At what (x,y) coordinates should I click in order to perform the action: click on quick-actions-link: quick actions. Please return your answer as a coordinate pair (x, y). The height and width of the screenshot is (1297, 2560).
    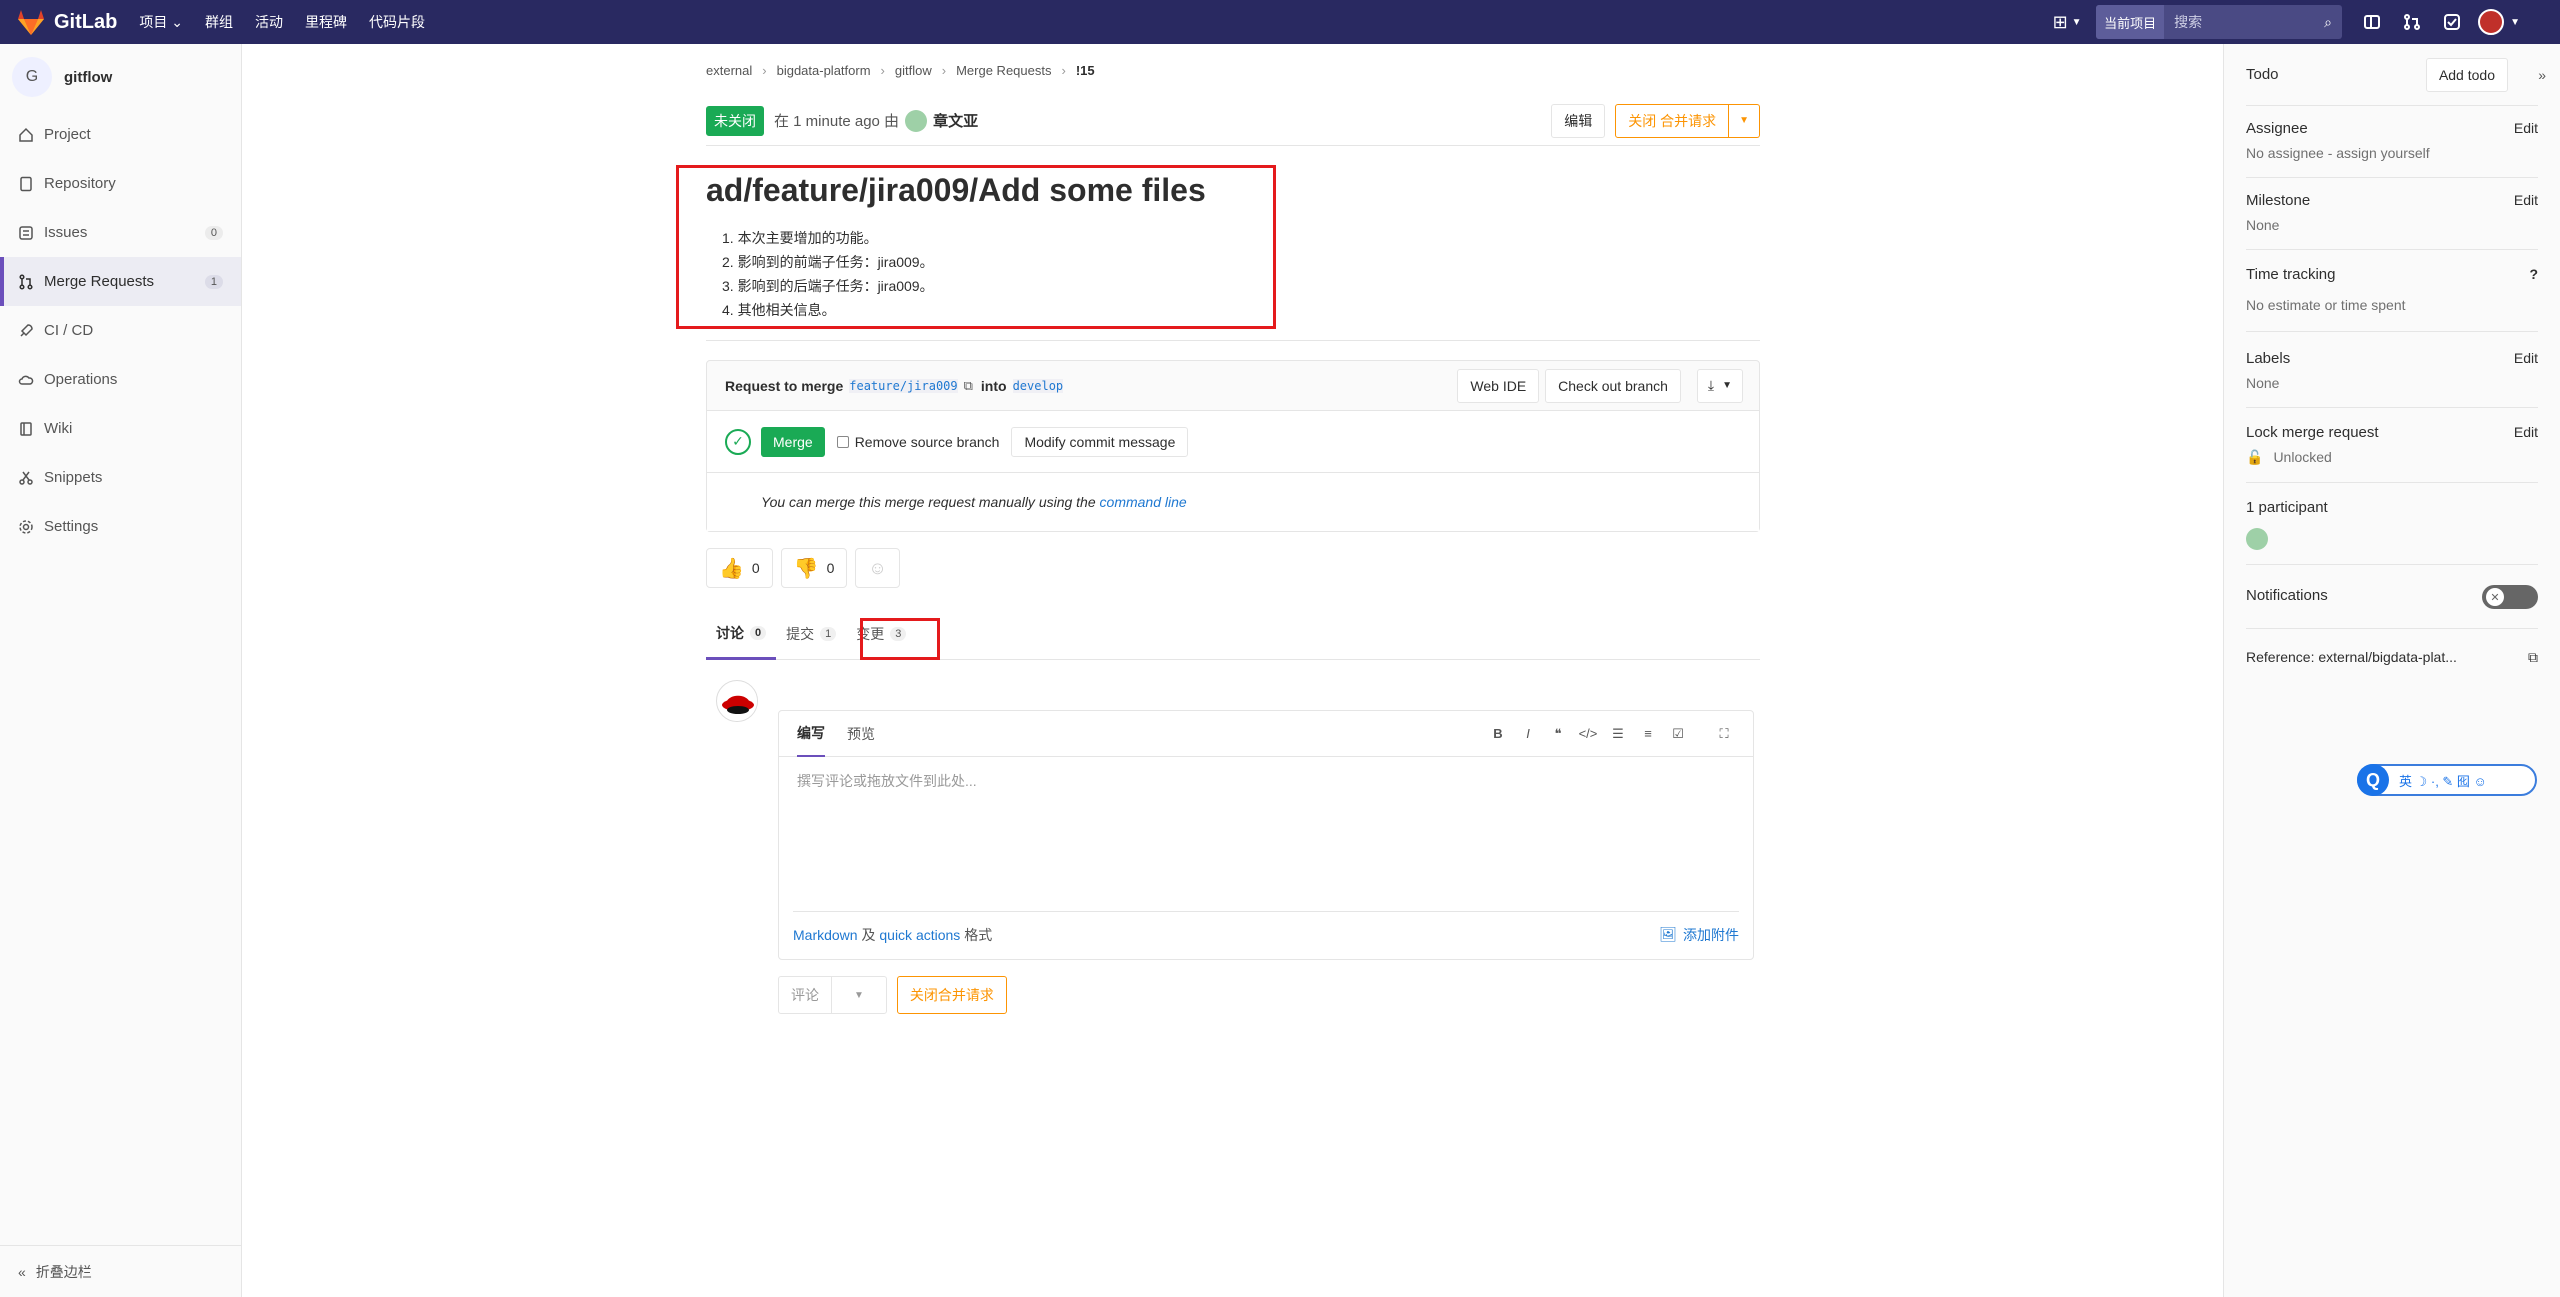
    Looking at the image, I should click on (919, 935).